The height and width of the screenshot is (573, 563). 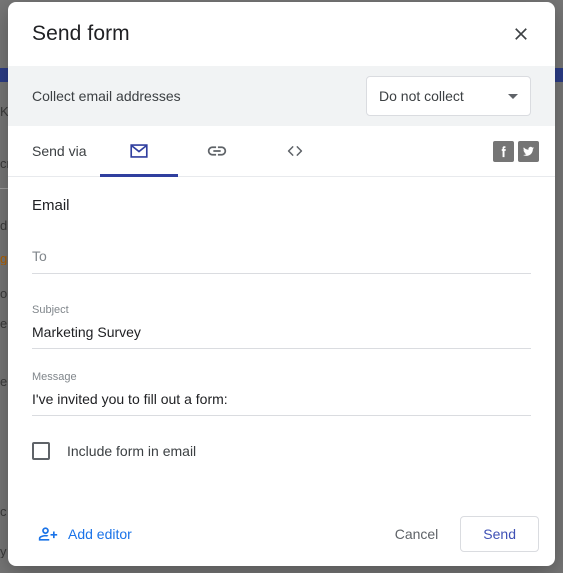 What do you see at coordinates (516, 151) in the screenshot?
I see `social-share-group` at bounding box center [516, 151].